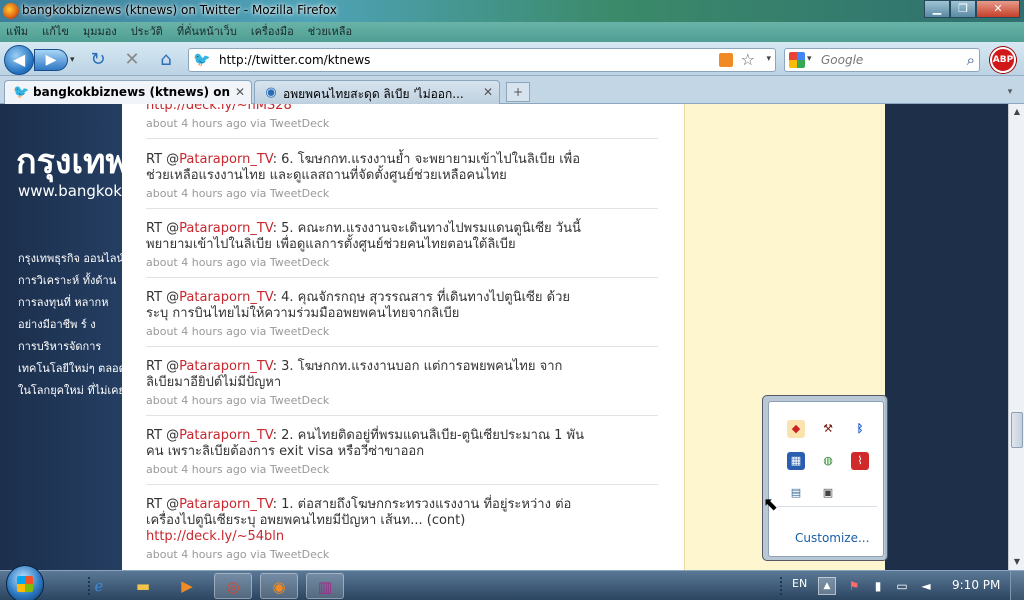 The height and width of the screenshot is (600, 1024). I want to click on menu-bookmarks: ที่คั่นหน้าเว็บ, so click(207, 32).